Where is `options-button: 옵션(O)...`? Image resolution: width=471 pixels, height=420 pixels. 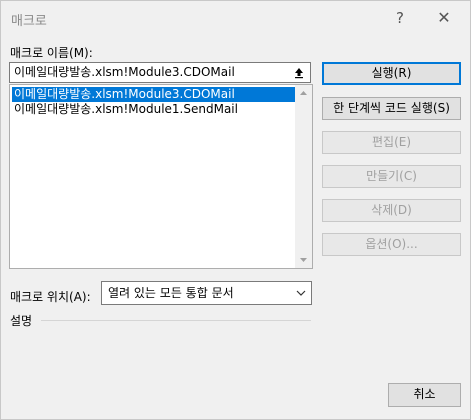
options-button: 옵션(O)... is located at coordinates (391, 244).